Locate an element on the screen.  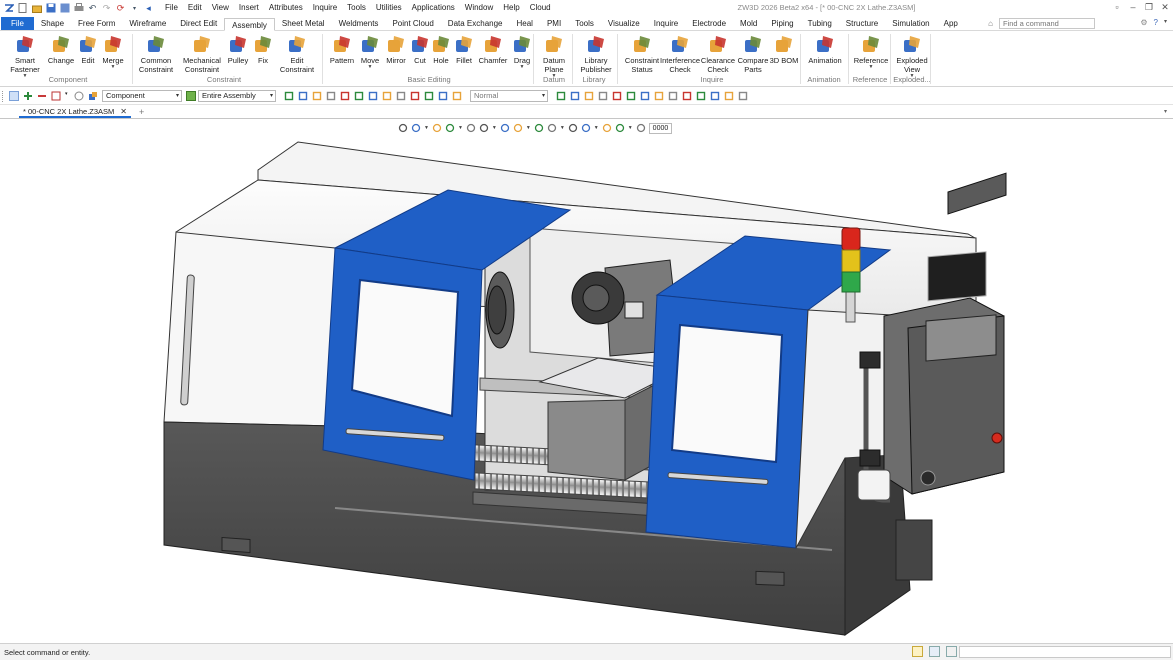
layer-view-icon is located at coordinates (620, 128).